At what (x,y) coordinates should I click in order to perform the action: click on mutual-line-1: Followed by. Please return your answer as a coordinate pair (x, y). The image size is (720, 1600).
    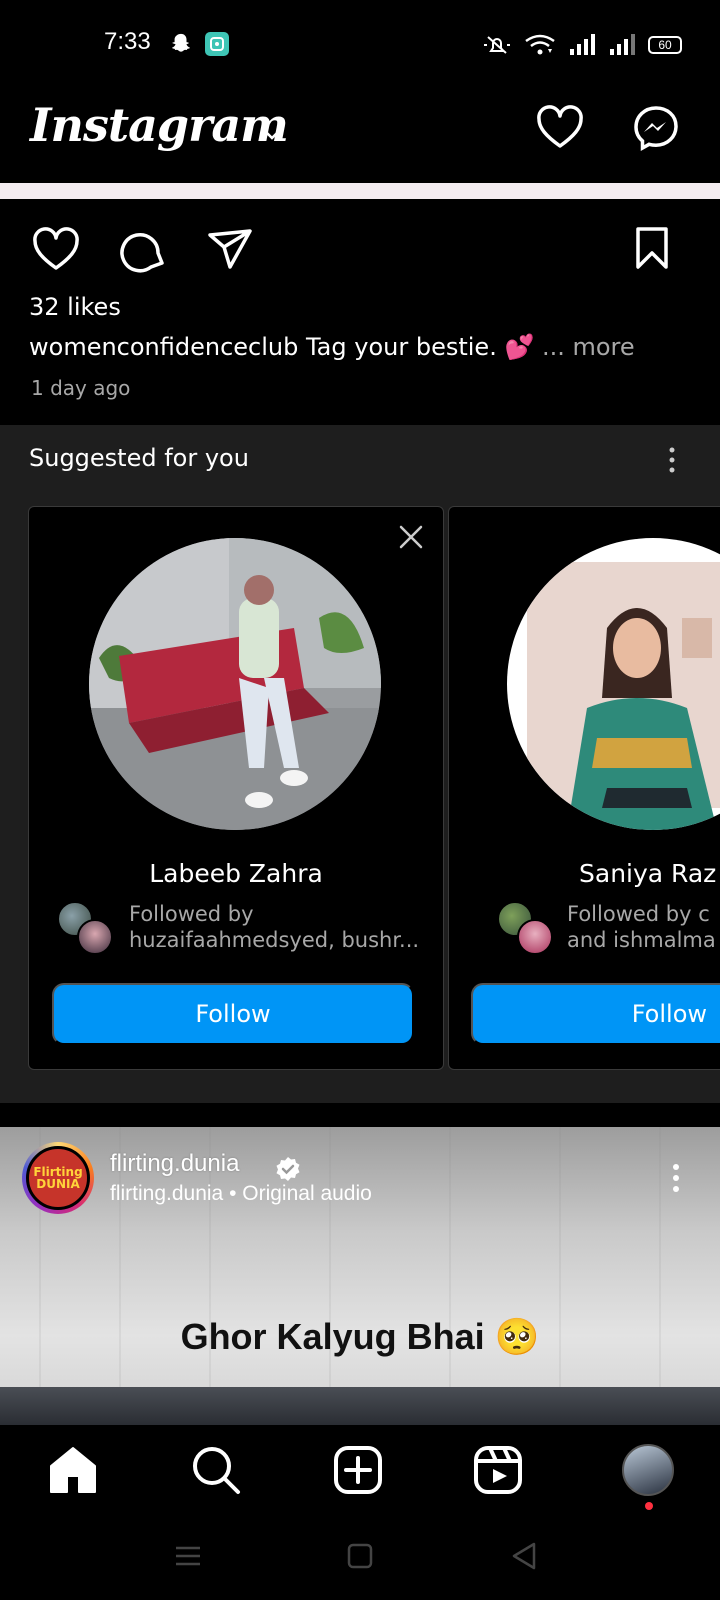
    Looking at the image, I should click on (191, 914).